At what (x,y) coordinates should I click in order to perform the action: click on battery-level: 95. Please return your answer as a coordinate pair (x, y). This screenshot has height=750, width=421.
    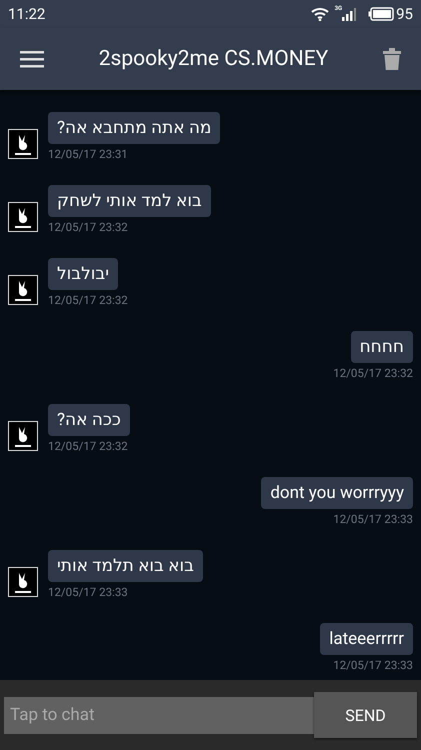
    Looking at the image, I should click on (404, 14).